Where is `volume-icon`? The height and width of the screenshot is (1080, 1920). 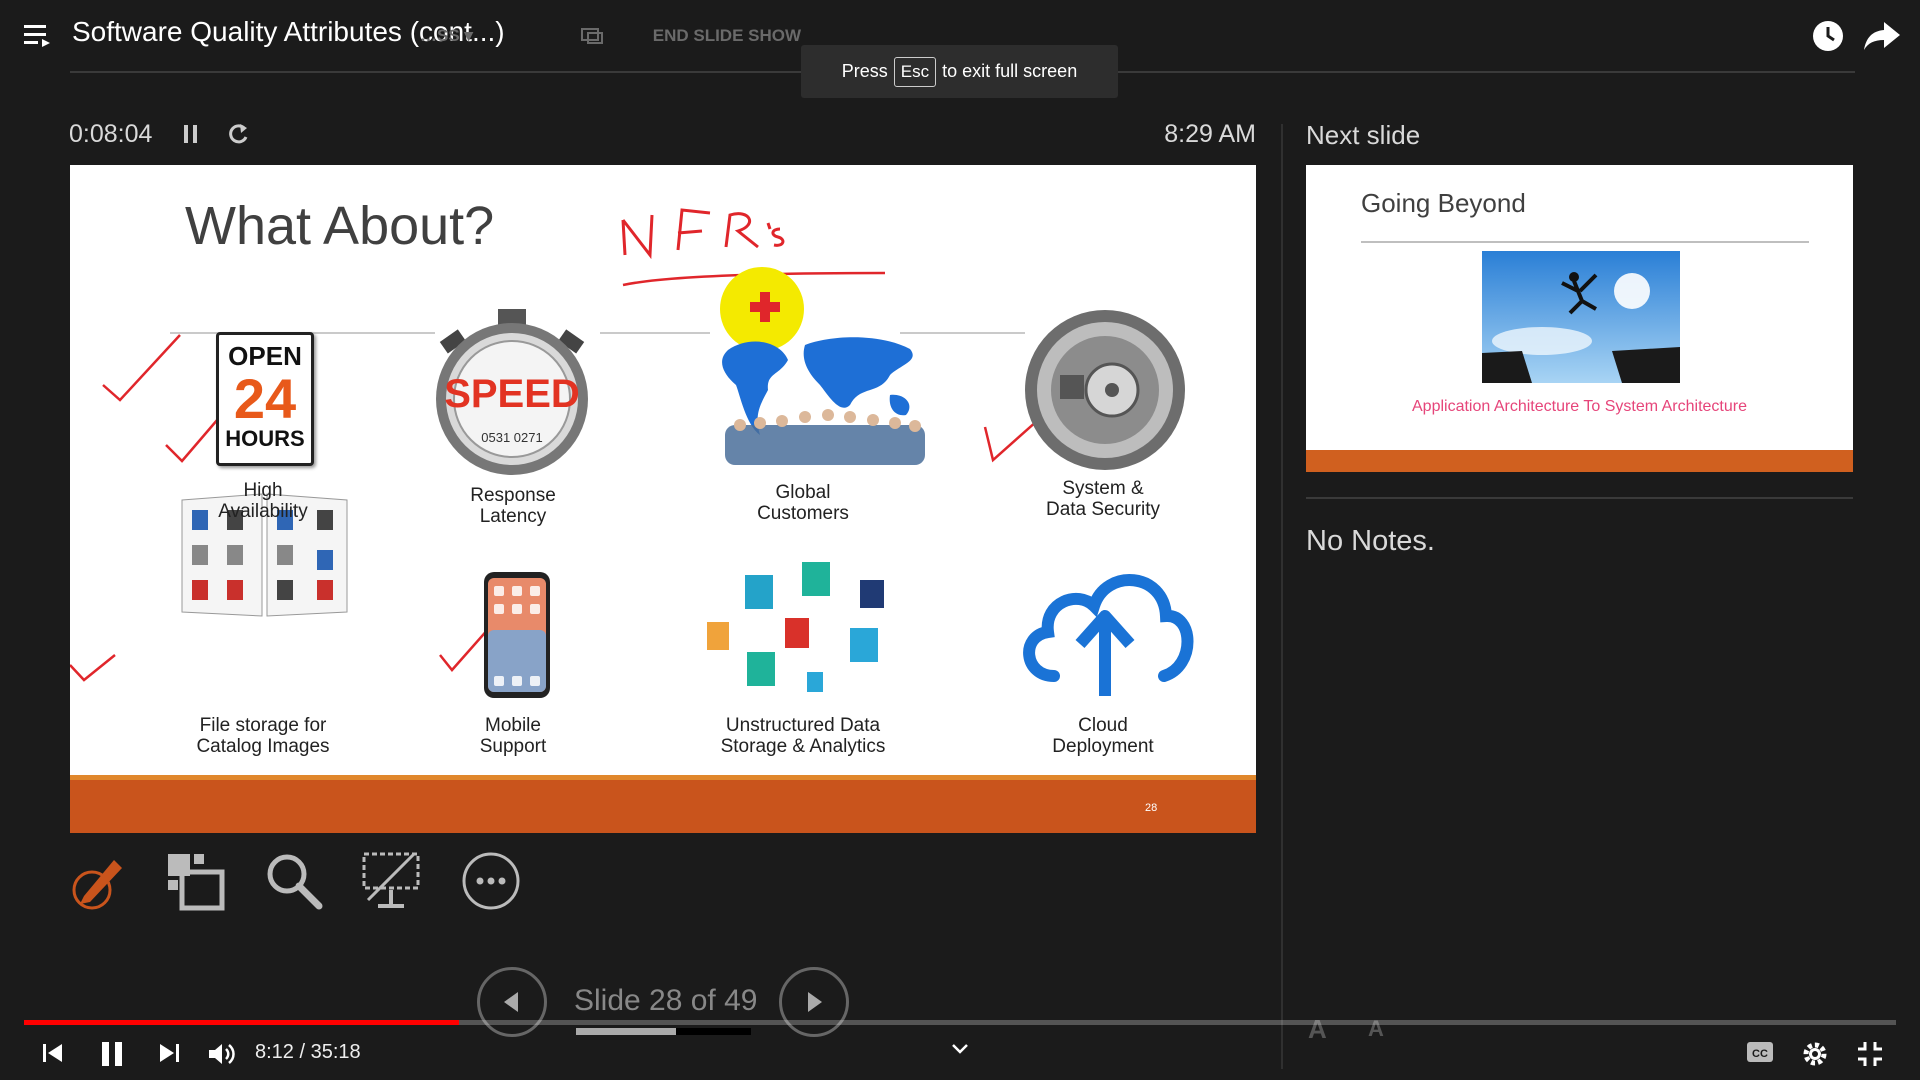 volume-icon is located at coordinates (222, 1054).